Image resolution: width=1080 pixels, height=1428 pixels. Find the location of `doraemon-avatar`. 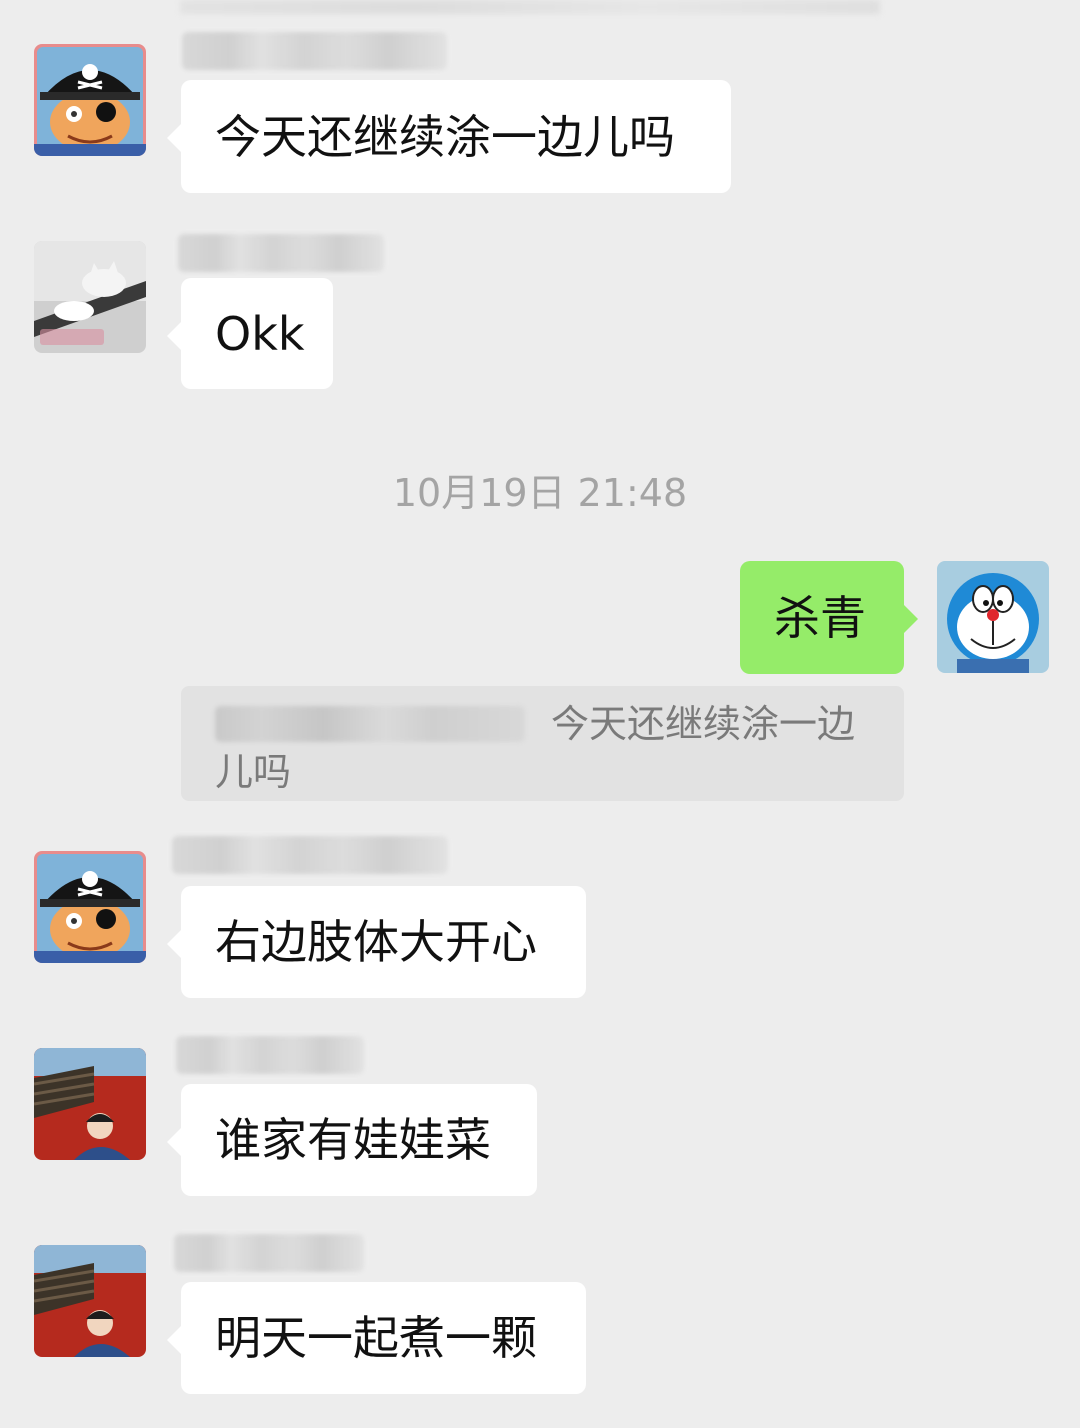

doraemon-avatar is located at coordinates (993, 617).